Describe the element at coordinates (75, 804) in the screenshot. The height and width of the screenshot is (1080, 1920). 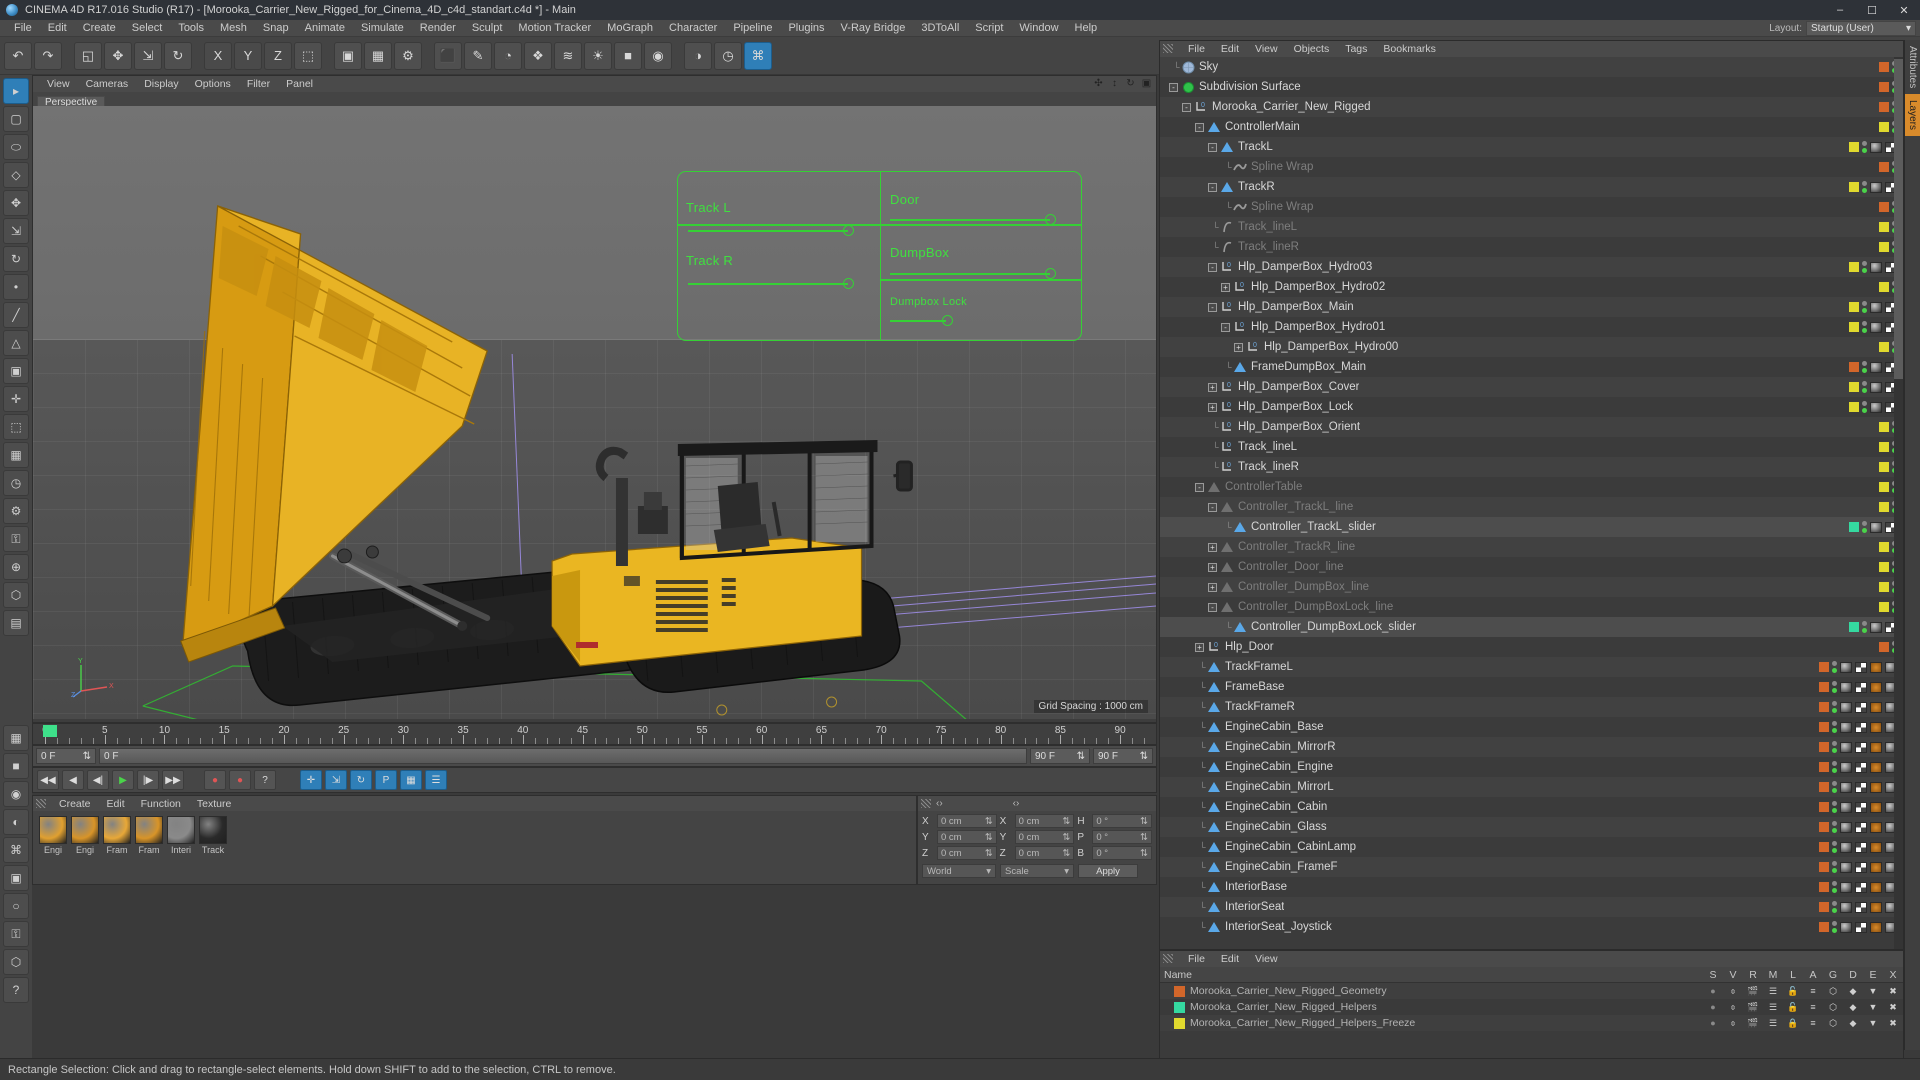
I see `material-menu-create: Create` at that location.